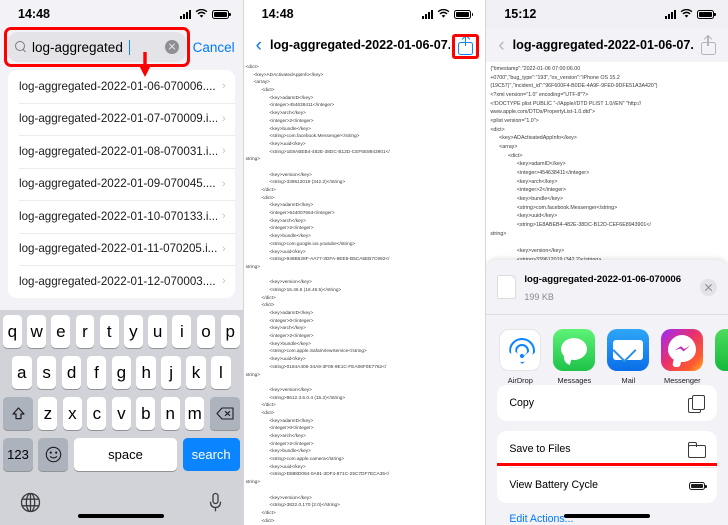 The height and width of the screenshot is (525, 728). I want to click on key-k: k, so click(196, 372).